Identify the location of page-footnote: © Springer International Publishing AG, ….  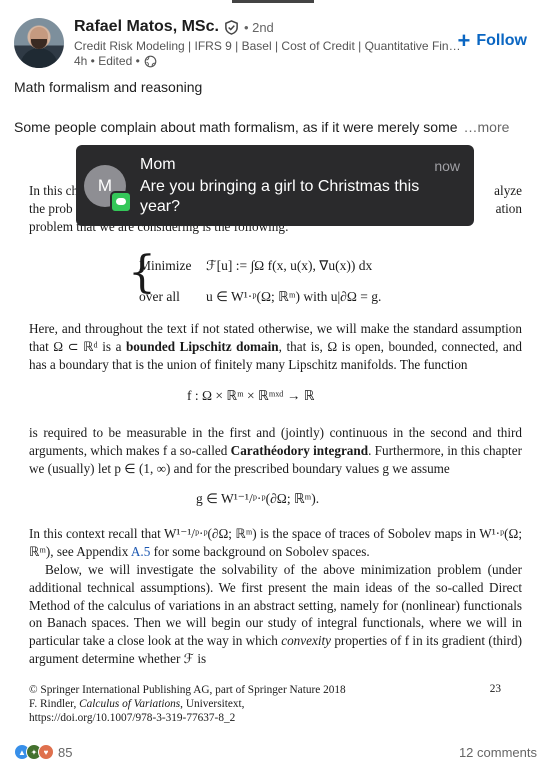
(269, 704).